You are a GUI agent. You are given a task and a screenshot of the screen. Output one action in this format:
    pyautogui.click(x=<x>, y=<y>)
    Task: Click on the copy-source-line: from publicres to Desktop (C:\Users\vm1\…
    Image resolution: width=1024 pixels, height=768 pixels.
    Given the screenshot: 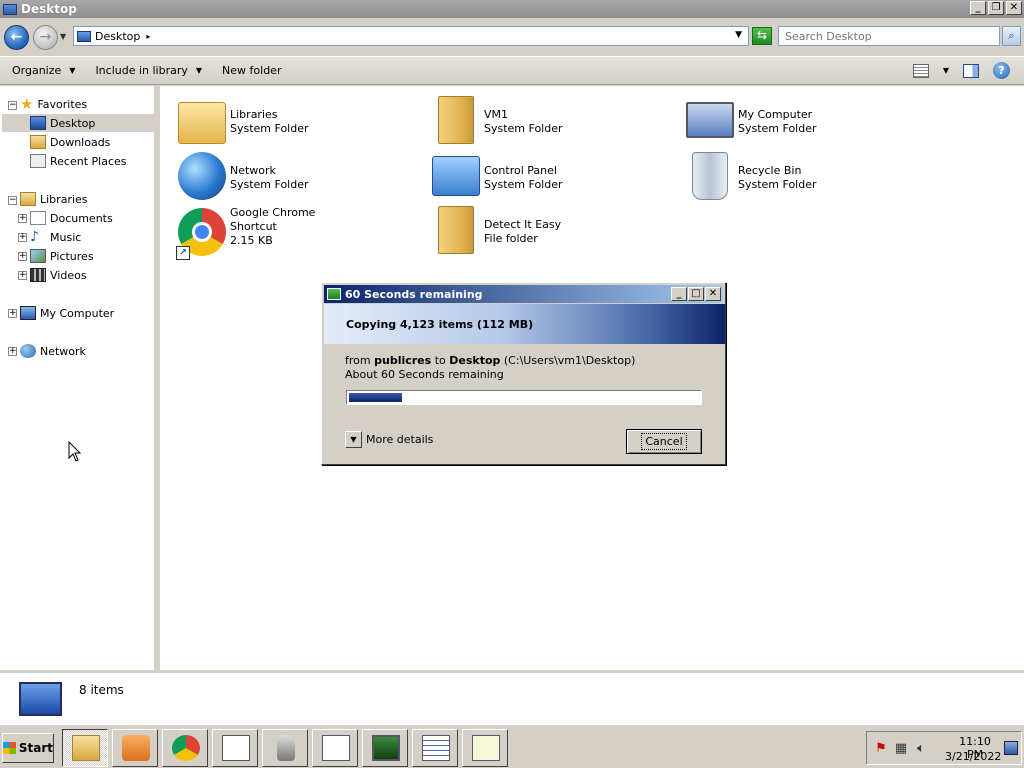 What is the action you would take?
    pyautogui.click(x=490, y=361)
    